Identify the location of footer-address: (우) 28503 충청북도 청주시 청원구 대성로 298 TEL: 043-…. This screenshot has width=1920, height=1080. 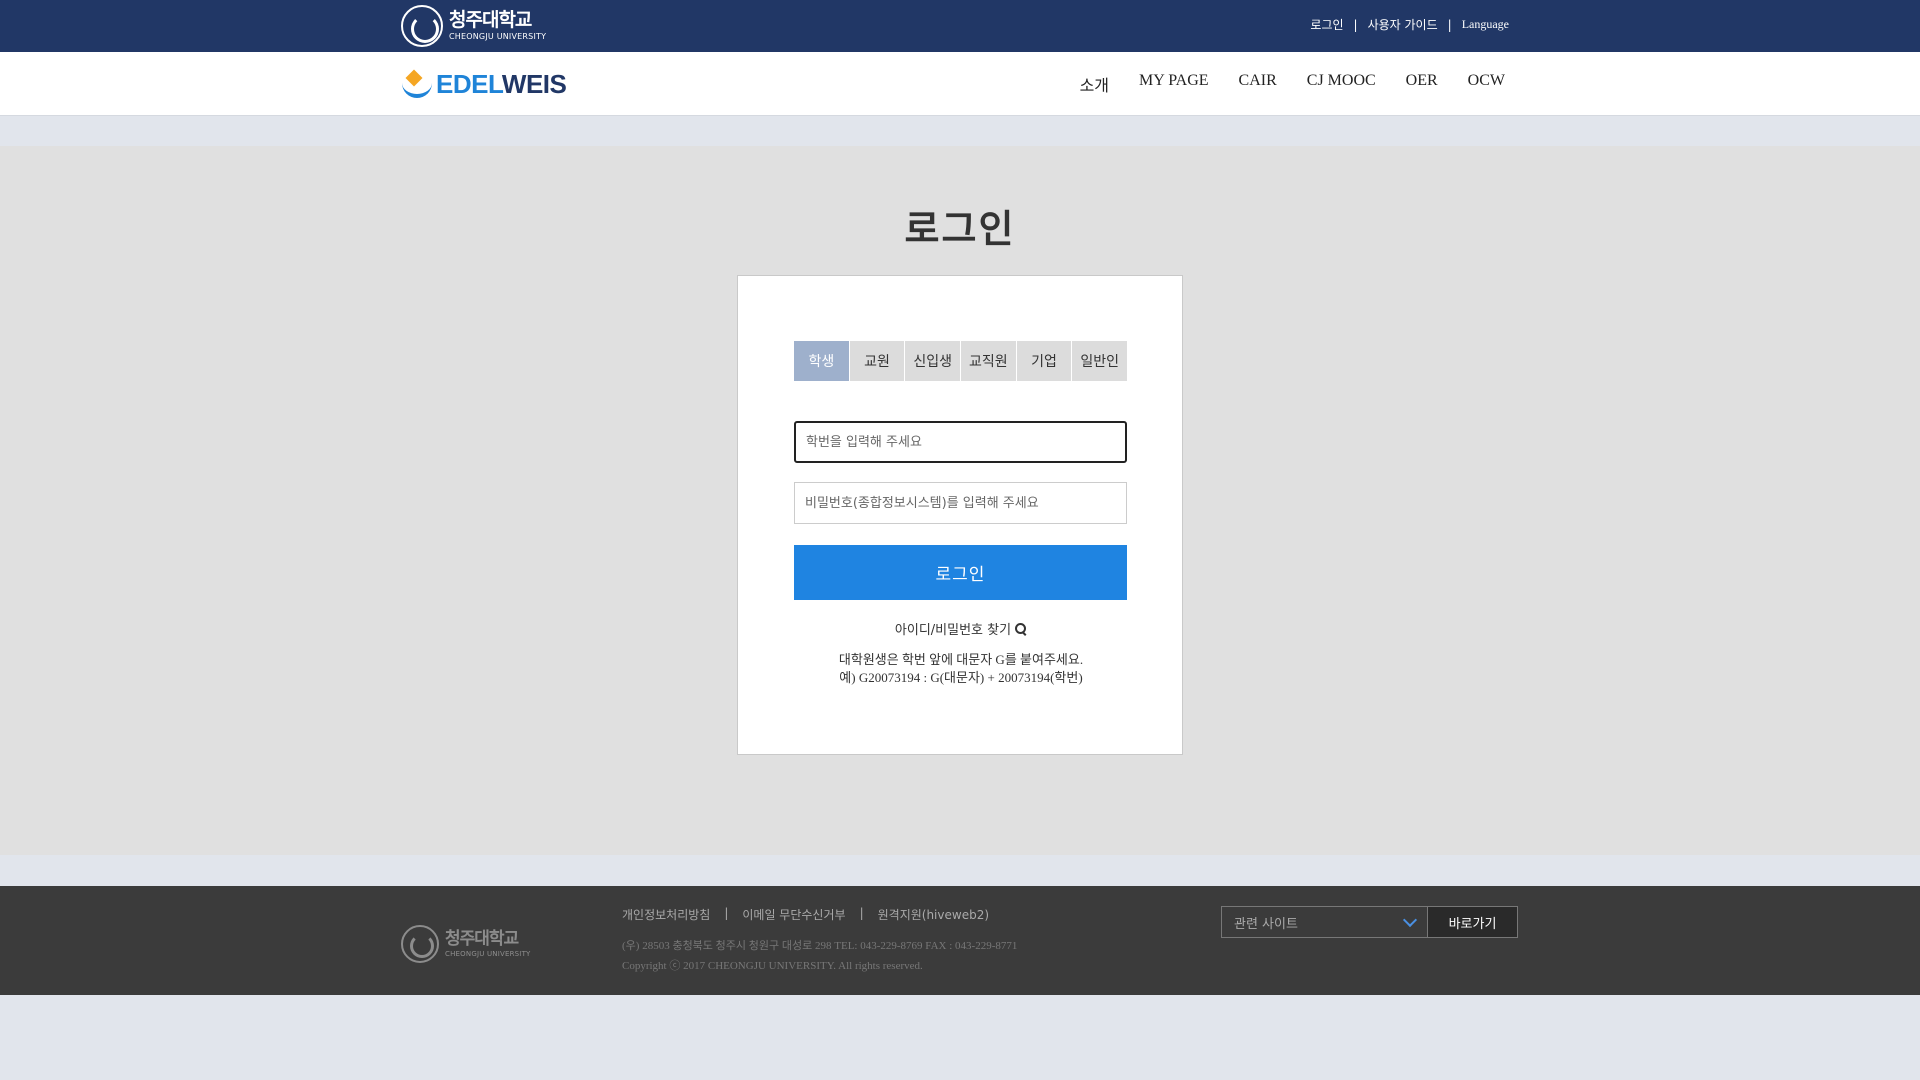
(819, 956).